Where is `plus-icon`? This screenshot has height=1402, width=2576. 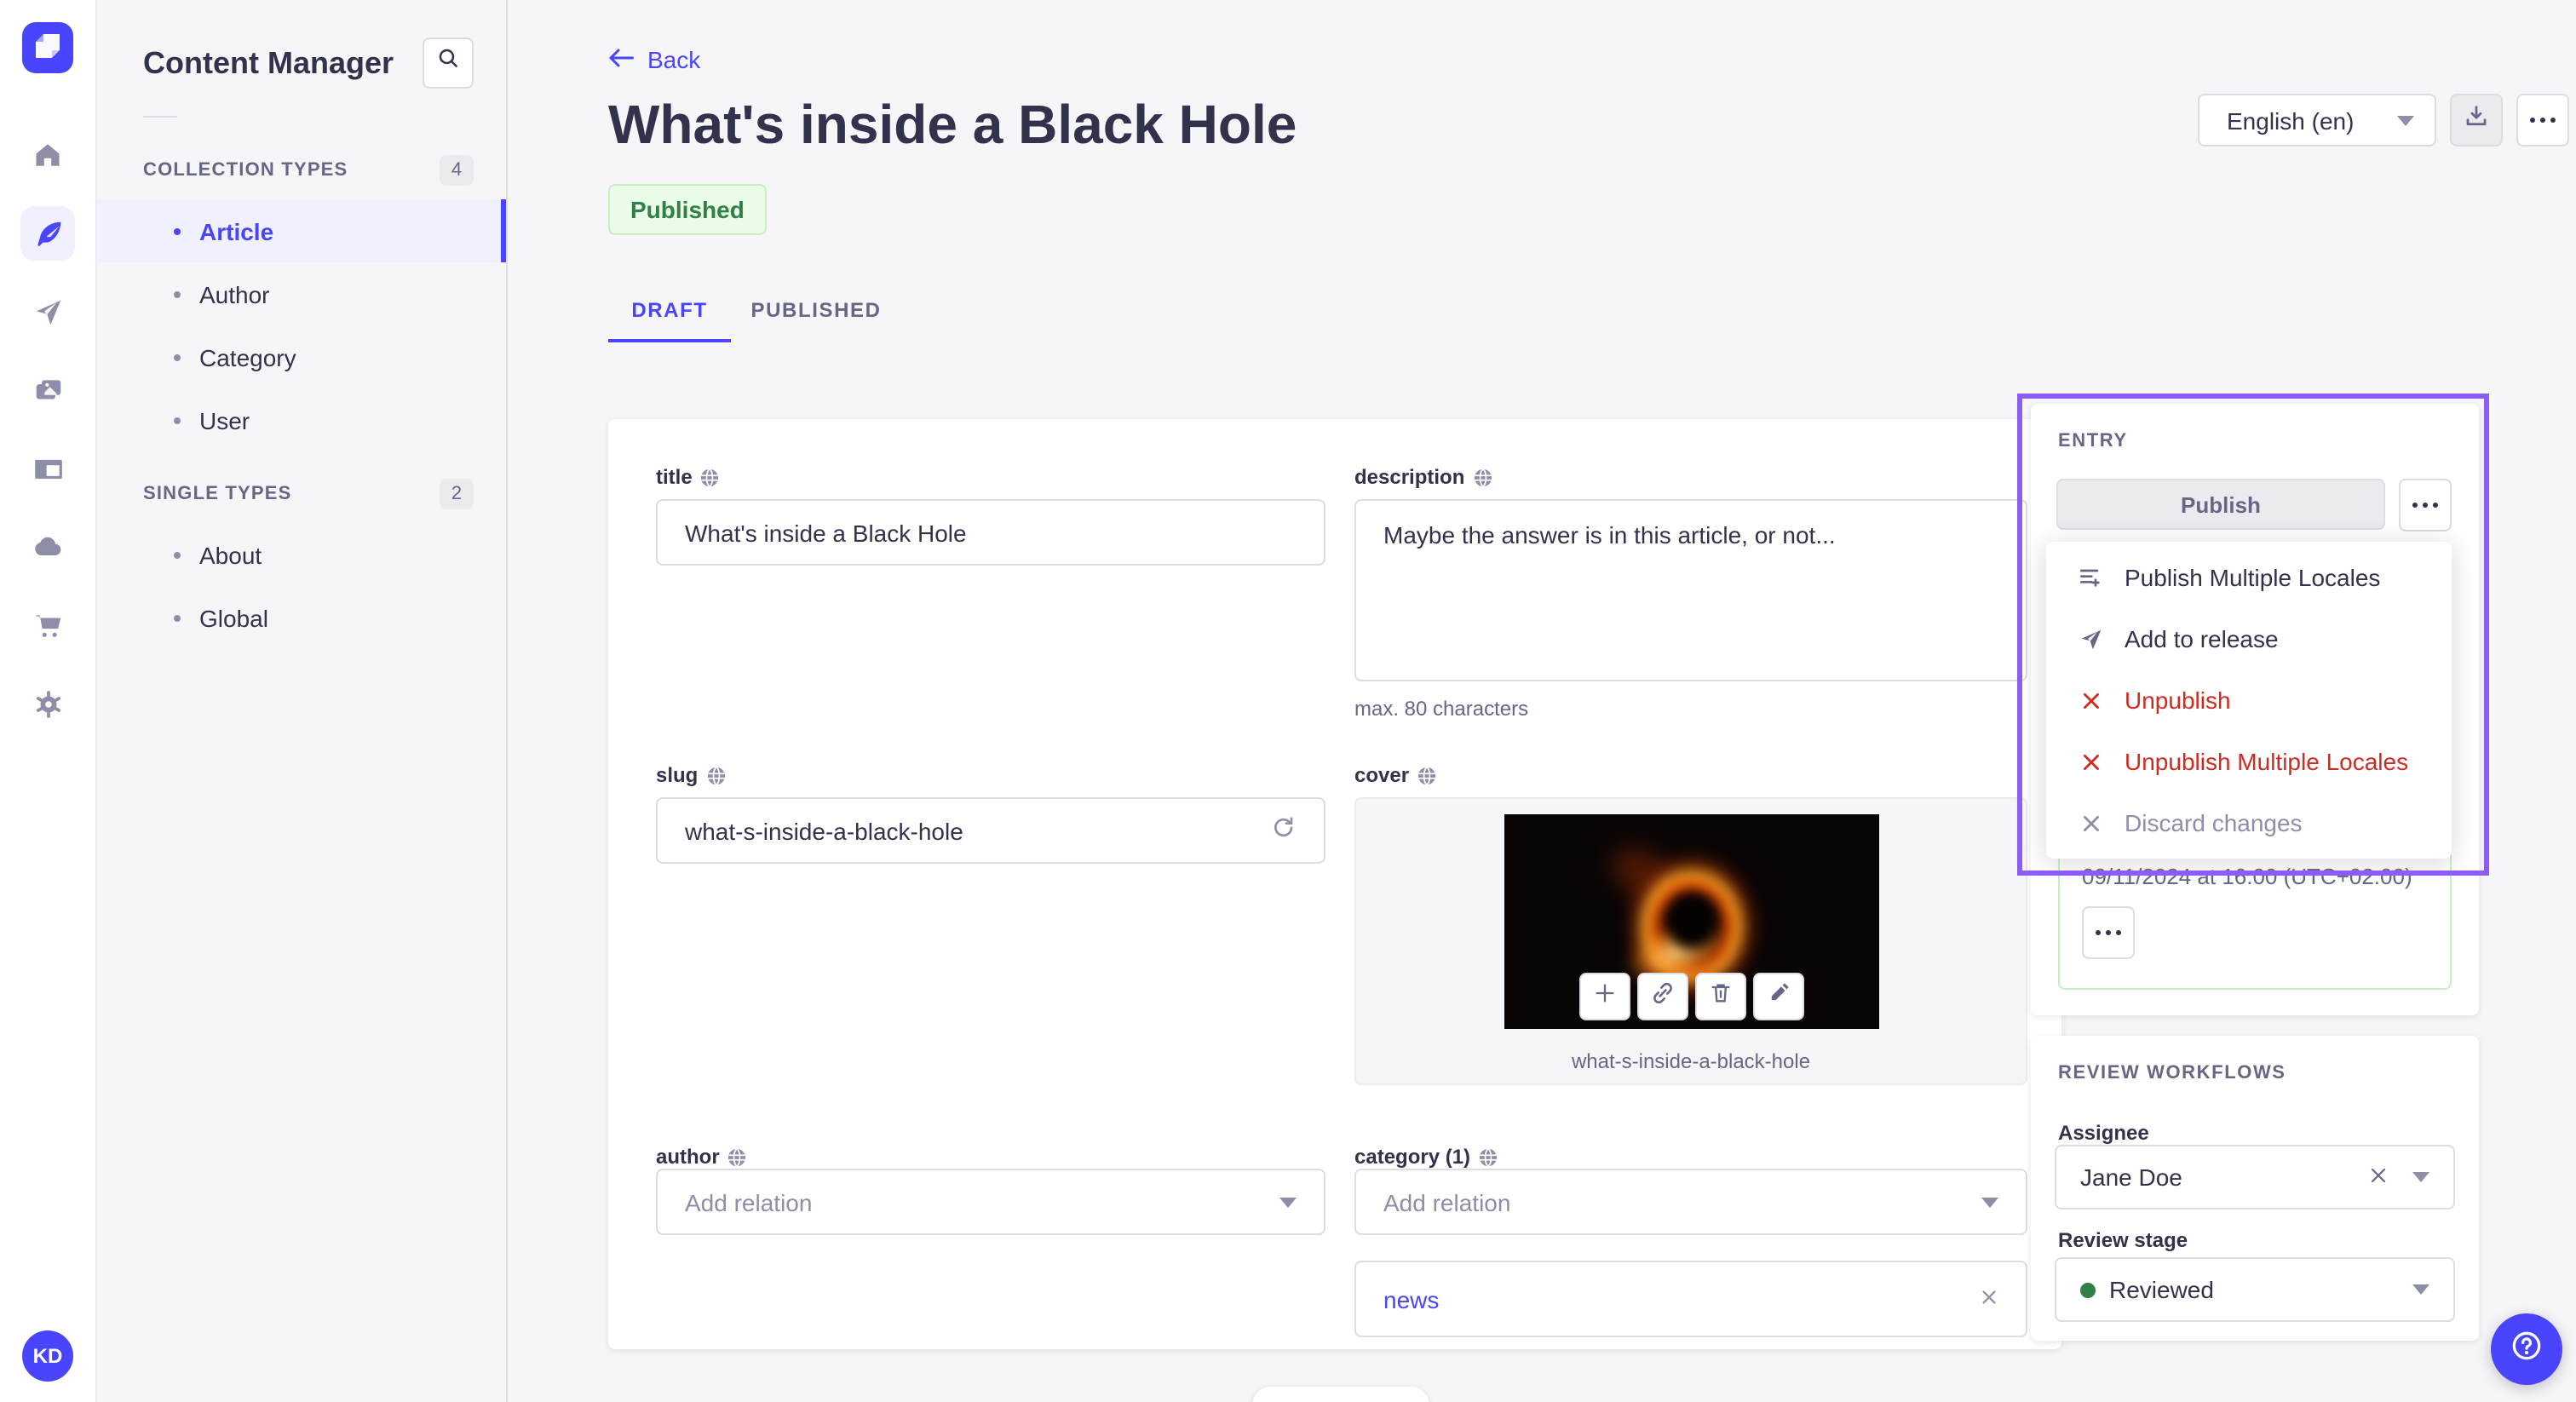
plus-icon is located at coordinates (1604, 996).